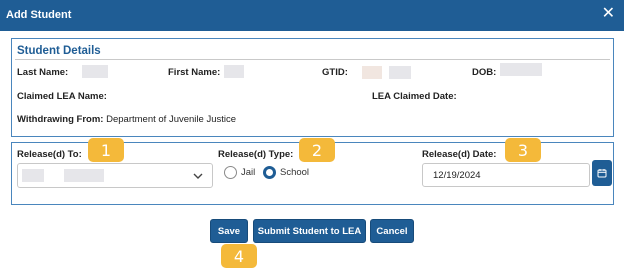 The width and height of the screenshot is (624, 272). What do you see at coordinates (523, 150) in the screenshot?
I see `callout-badge-3: 3` at bounding box center [523, 150].